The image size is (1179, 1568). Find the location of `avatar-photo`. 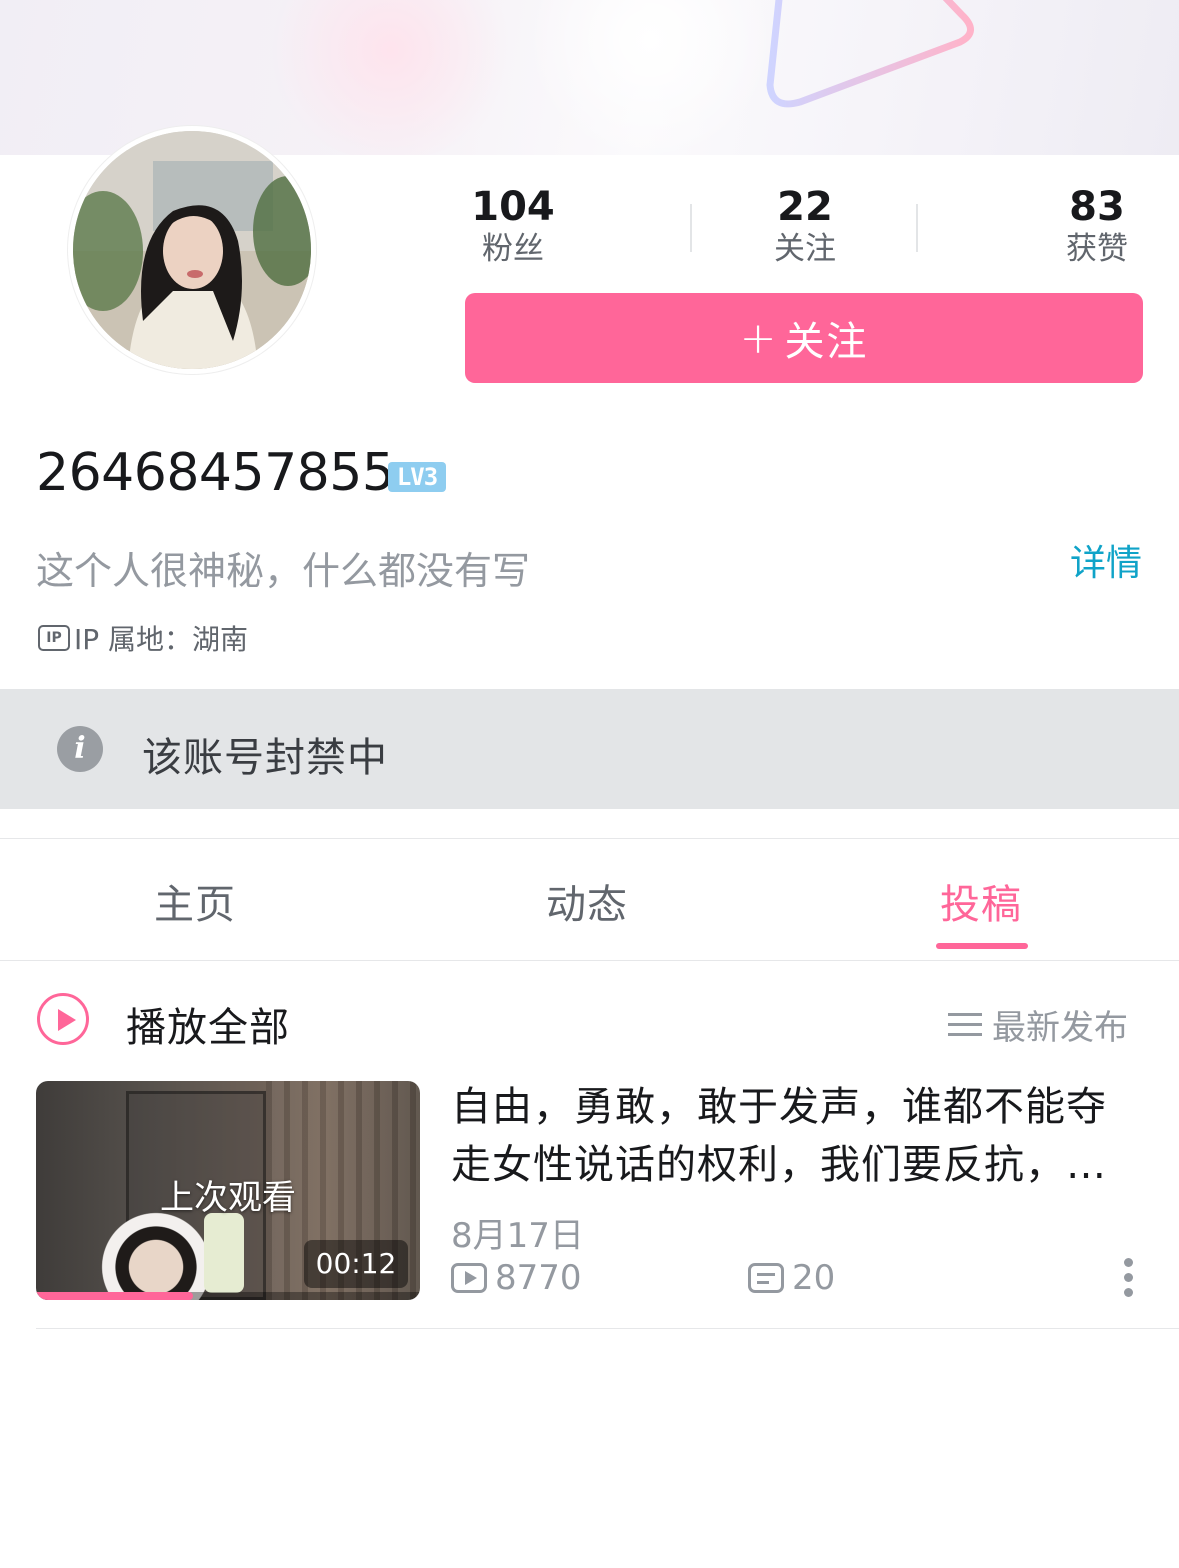

avatar-photo is located at coordinates (192, 250).